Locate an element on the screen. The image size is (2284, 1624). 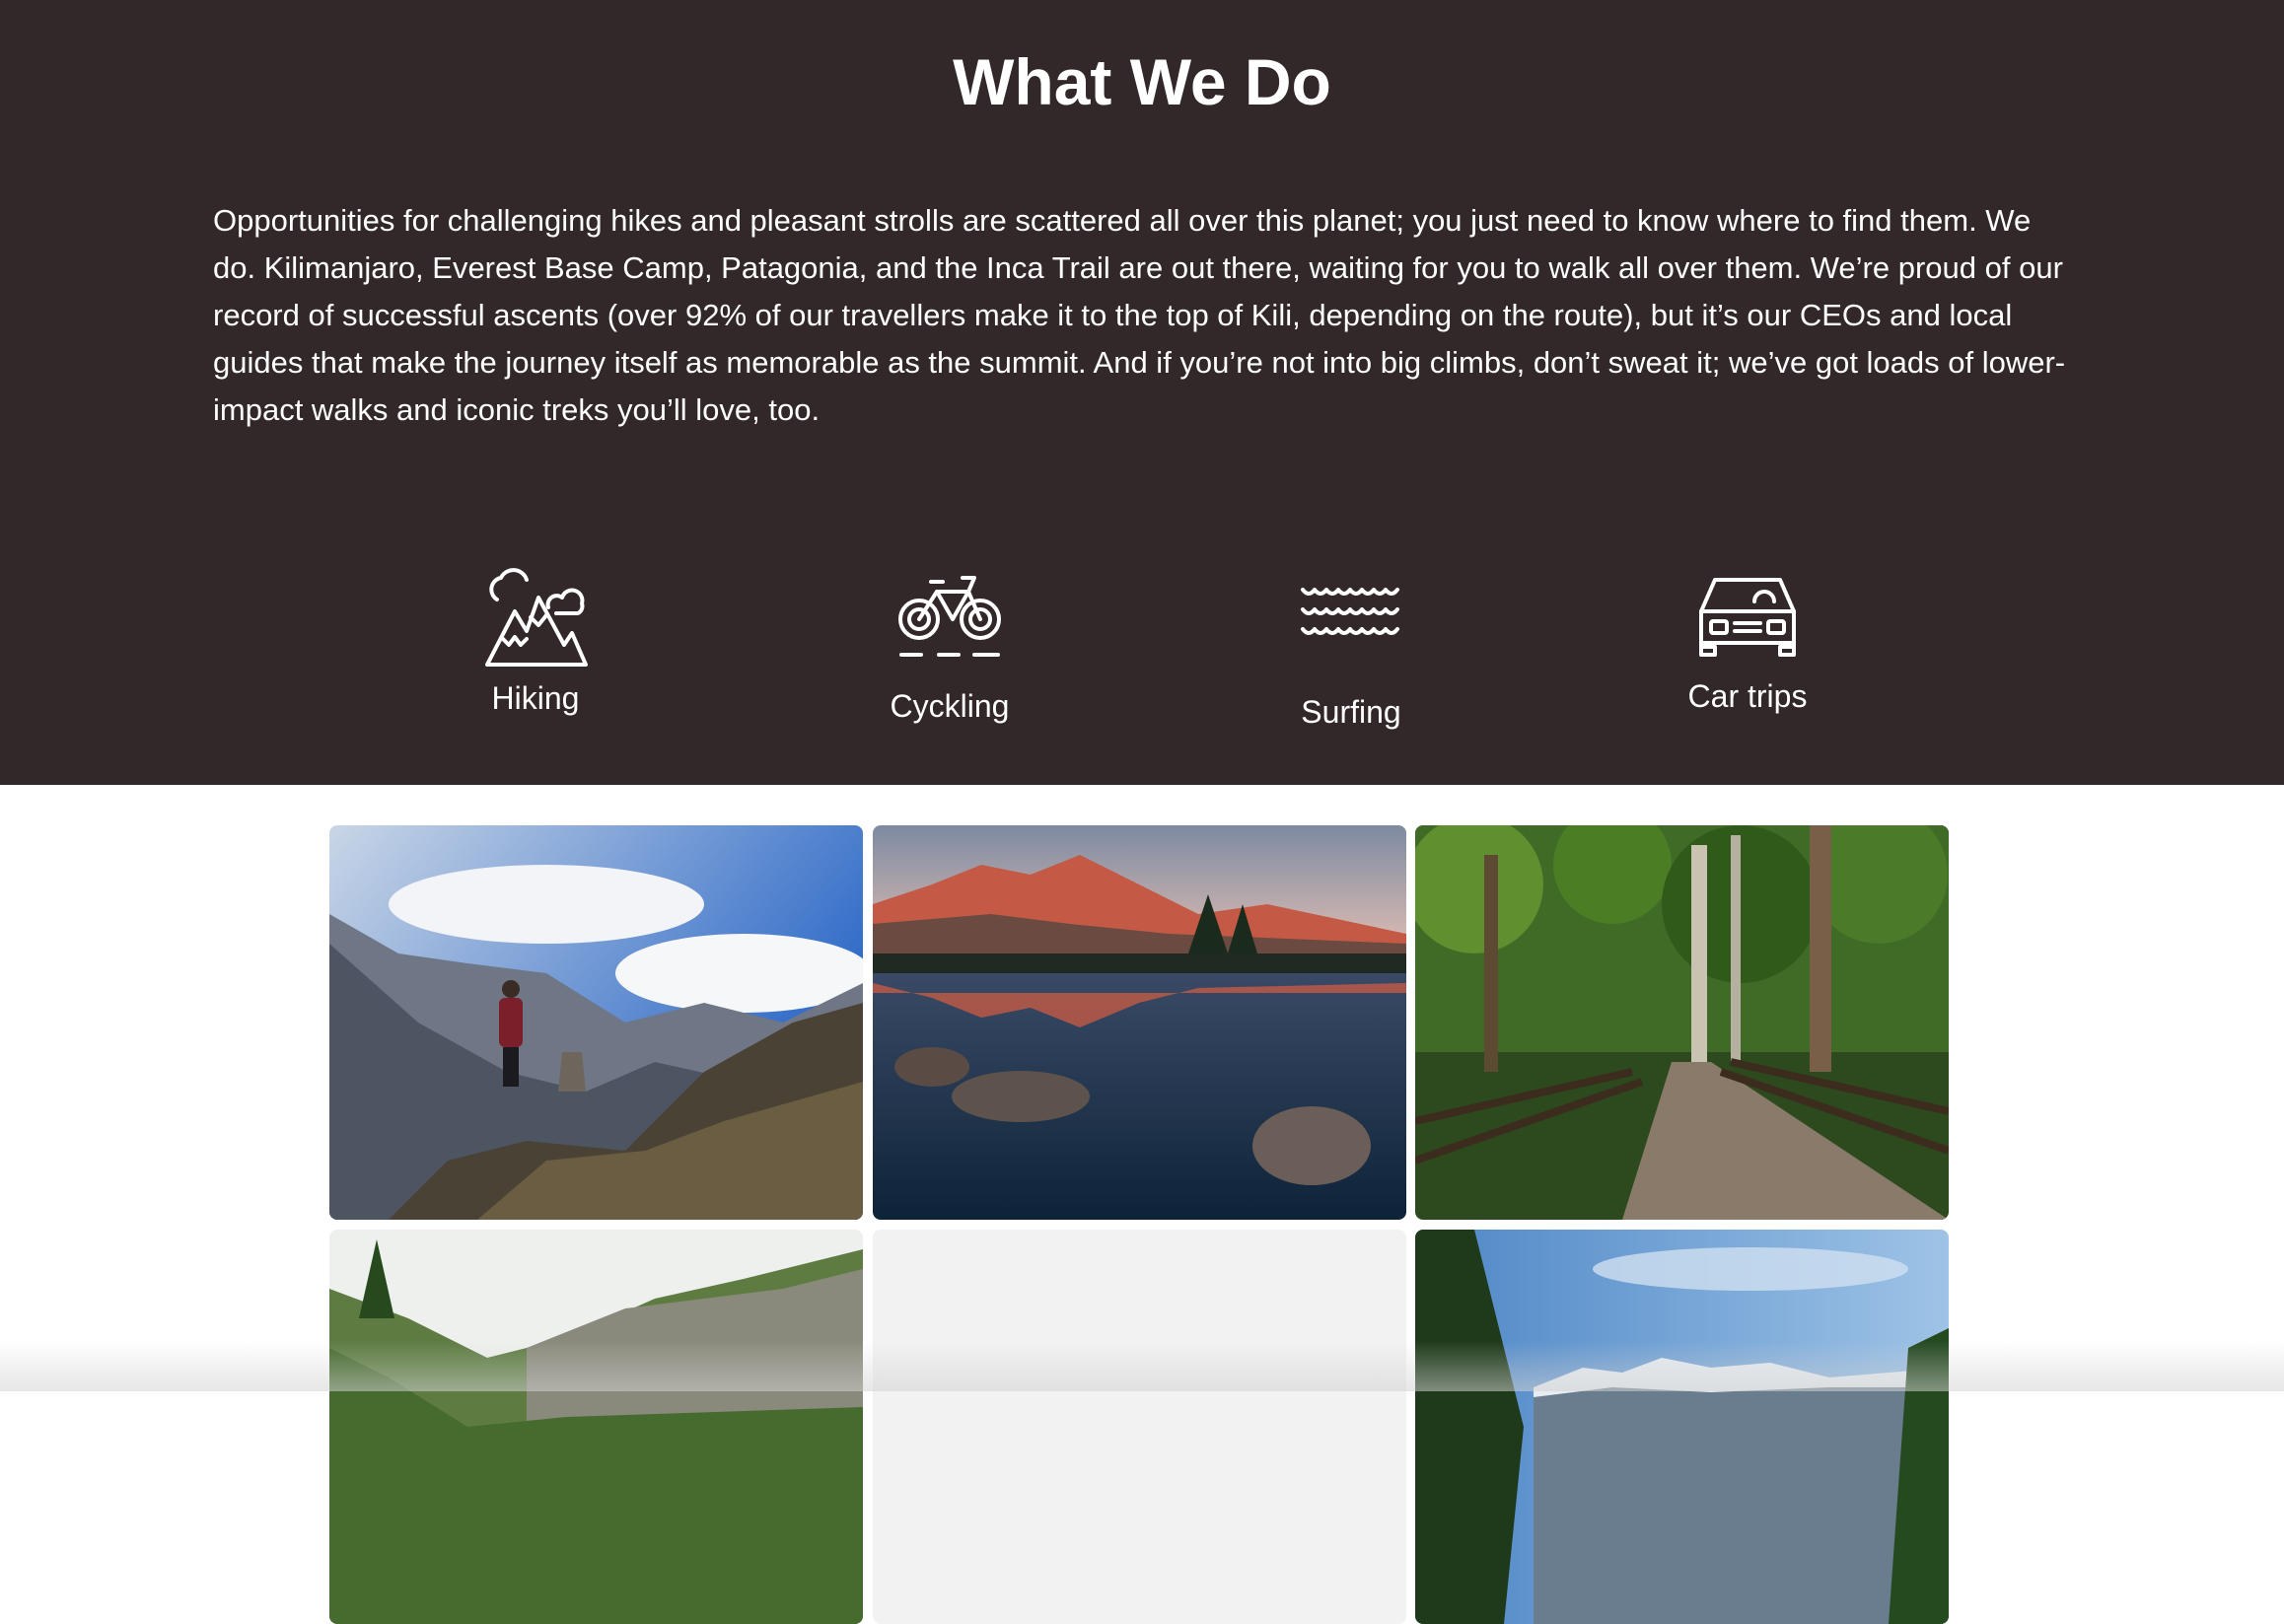
bicycle-icon is located at coordinates (949, 616).